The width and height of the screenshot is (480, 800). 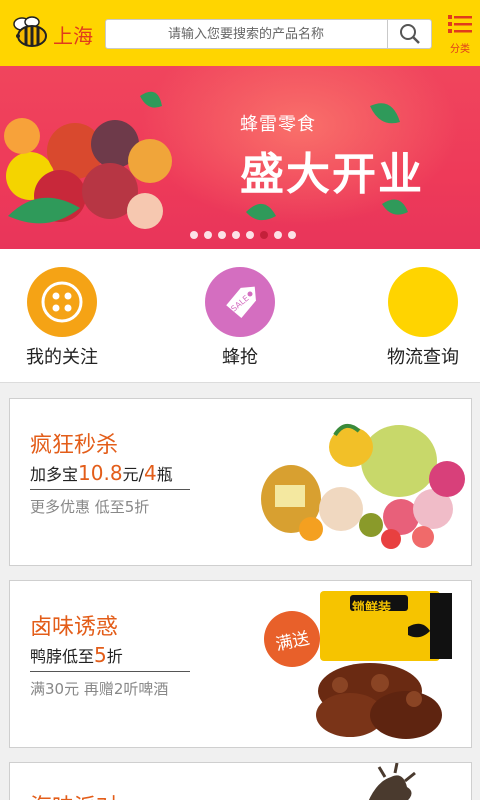 What do you see at coordinates (423, 357) in the screenshot?
I see `nav-label: 物流查询` at bounding box center [423, 357].